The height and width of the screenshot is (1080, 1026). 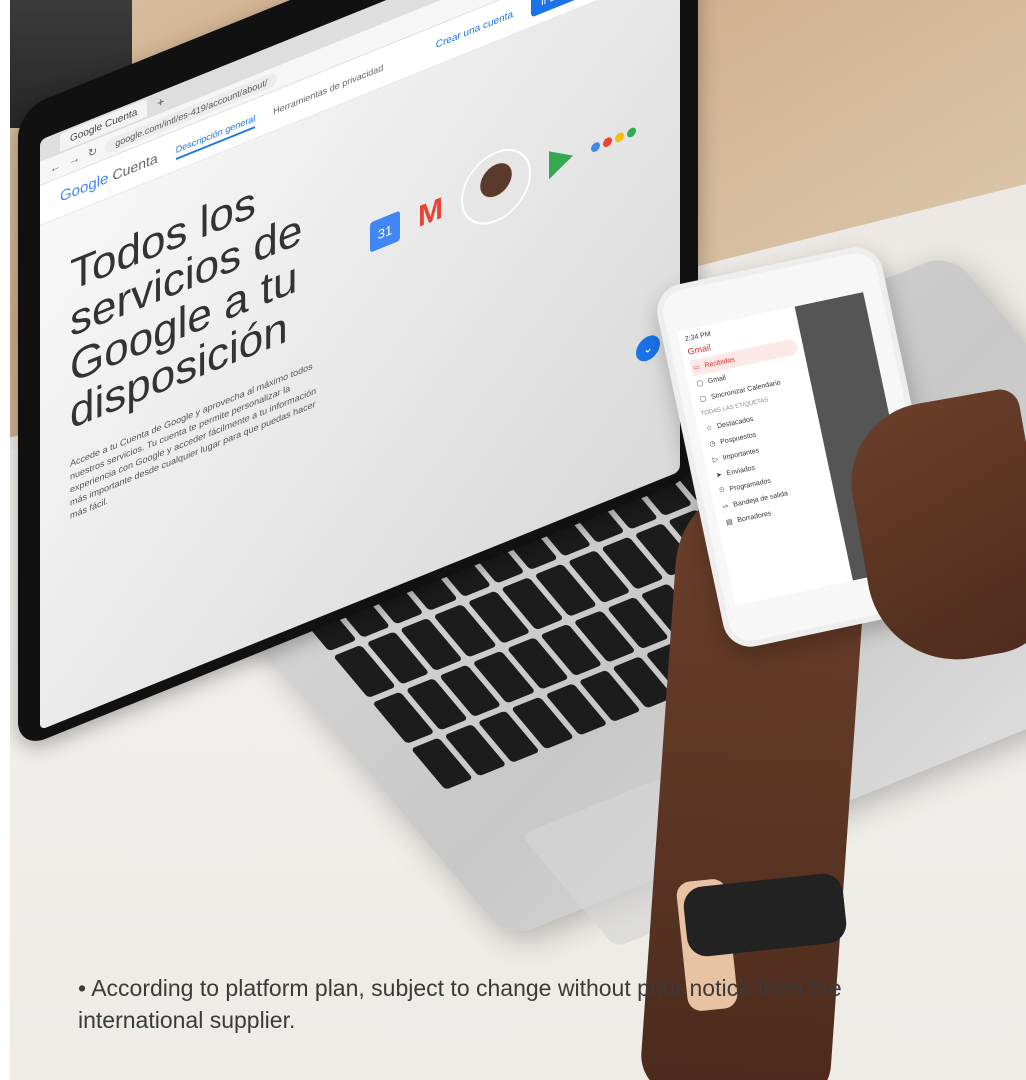 I want to click on calendar-icon: 31, so click(x=385, y=231).